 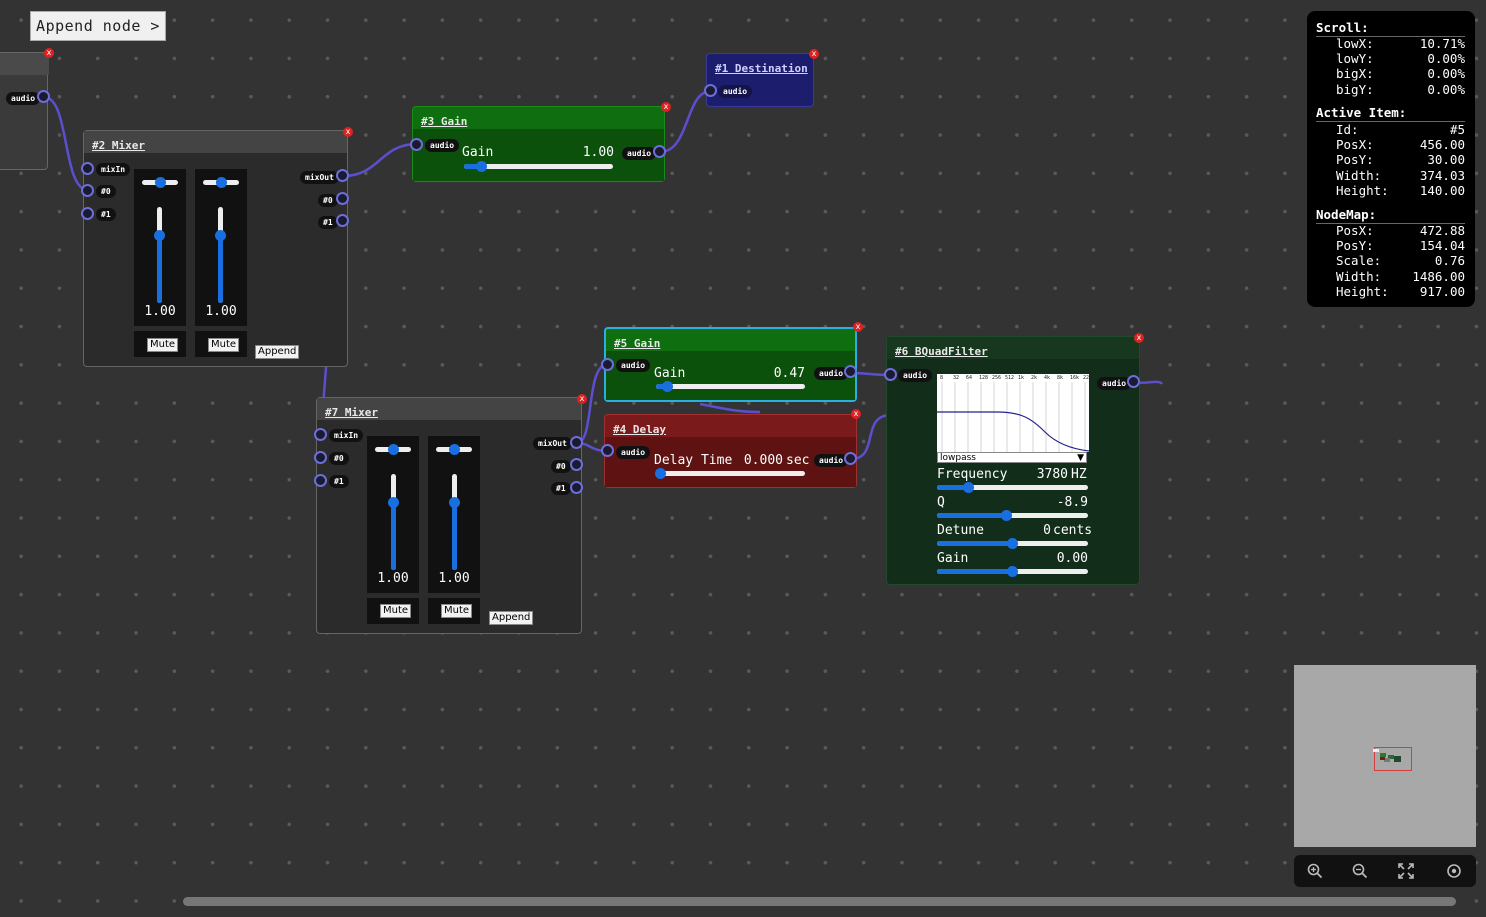 I want to click on partial-node, so click(x=24, y=111).